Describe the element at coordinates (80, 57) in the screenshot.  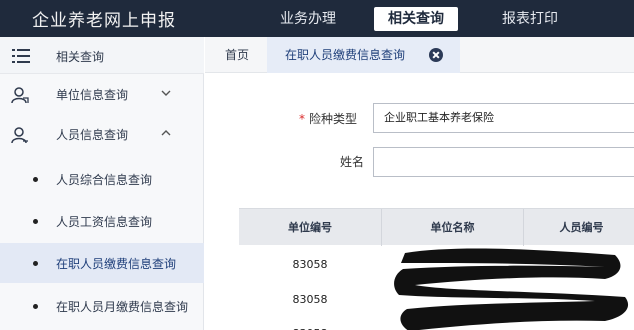
I see `sidebar-header-label: 相关查询` at that location.